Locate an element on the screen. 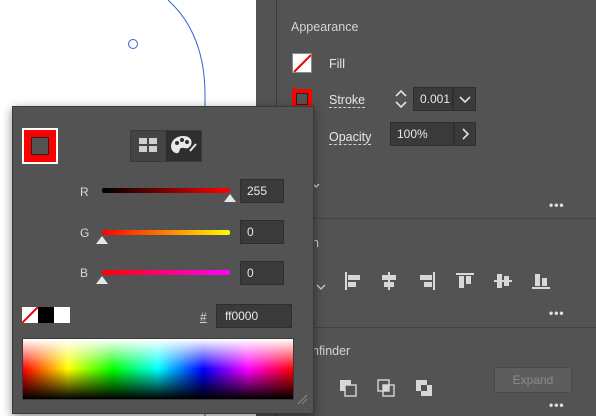 The image size is (596, 416). blue-value-input: 0 is located at coordinates (262, 273).